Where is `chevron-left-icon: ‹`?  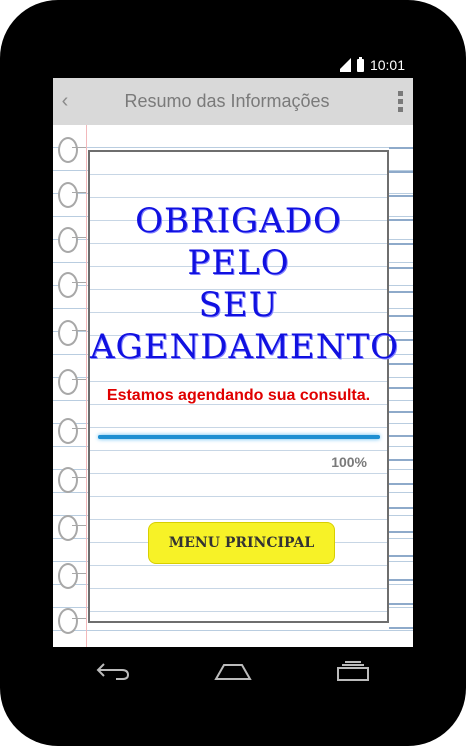
chevron-left-icon: ‹ is located at coordinates (65, 101).